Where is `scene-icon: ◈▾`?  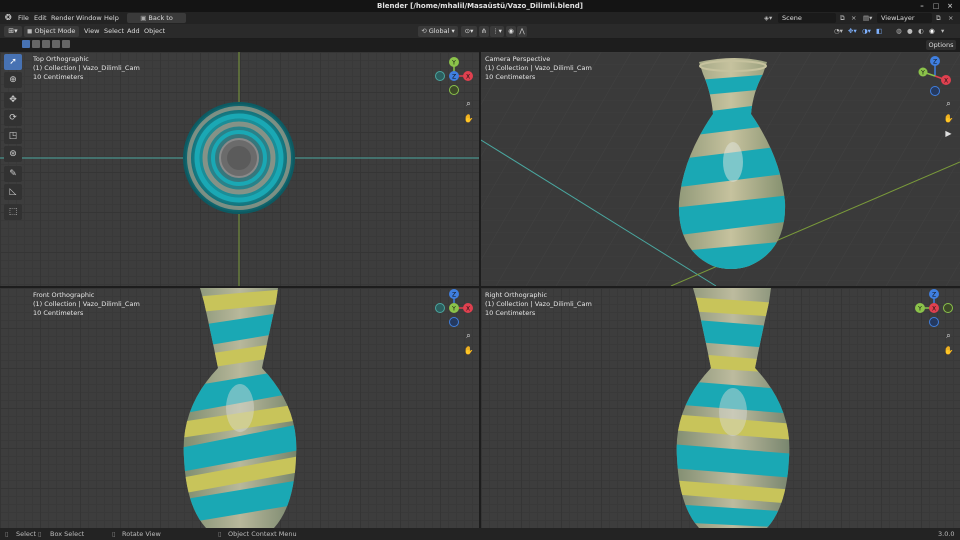 scene-icon: ◈▾ is located at coordinates (768, 18).